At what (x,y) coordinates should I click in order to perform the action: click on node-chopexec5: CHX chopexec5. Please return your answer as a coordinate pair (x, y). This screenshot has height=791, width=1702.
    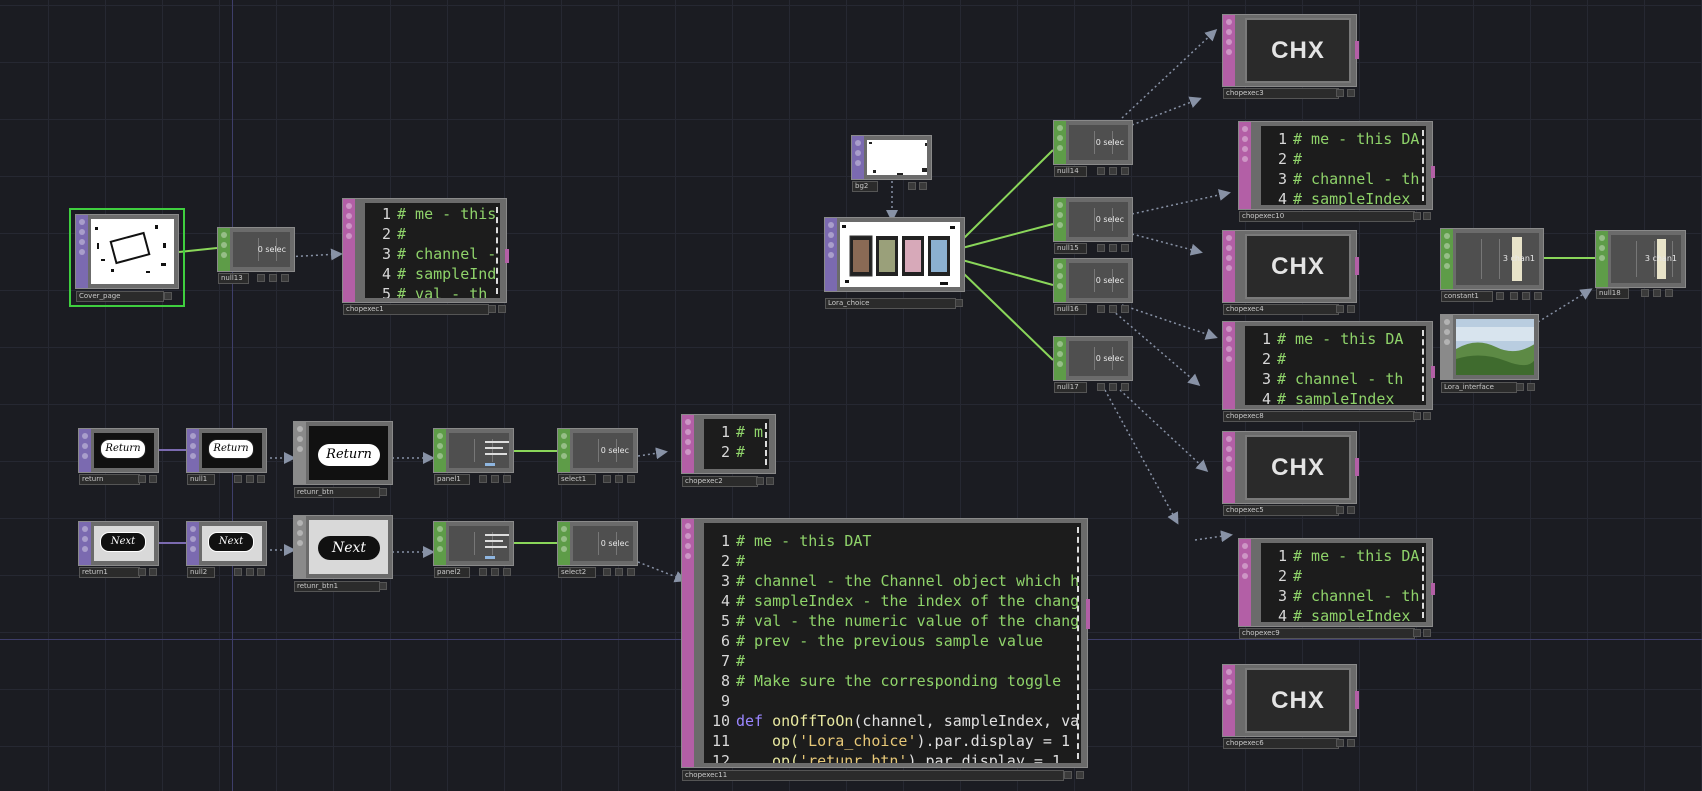
    Looking at the image, I should click on (1290, 473).